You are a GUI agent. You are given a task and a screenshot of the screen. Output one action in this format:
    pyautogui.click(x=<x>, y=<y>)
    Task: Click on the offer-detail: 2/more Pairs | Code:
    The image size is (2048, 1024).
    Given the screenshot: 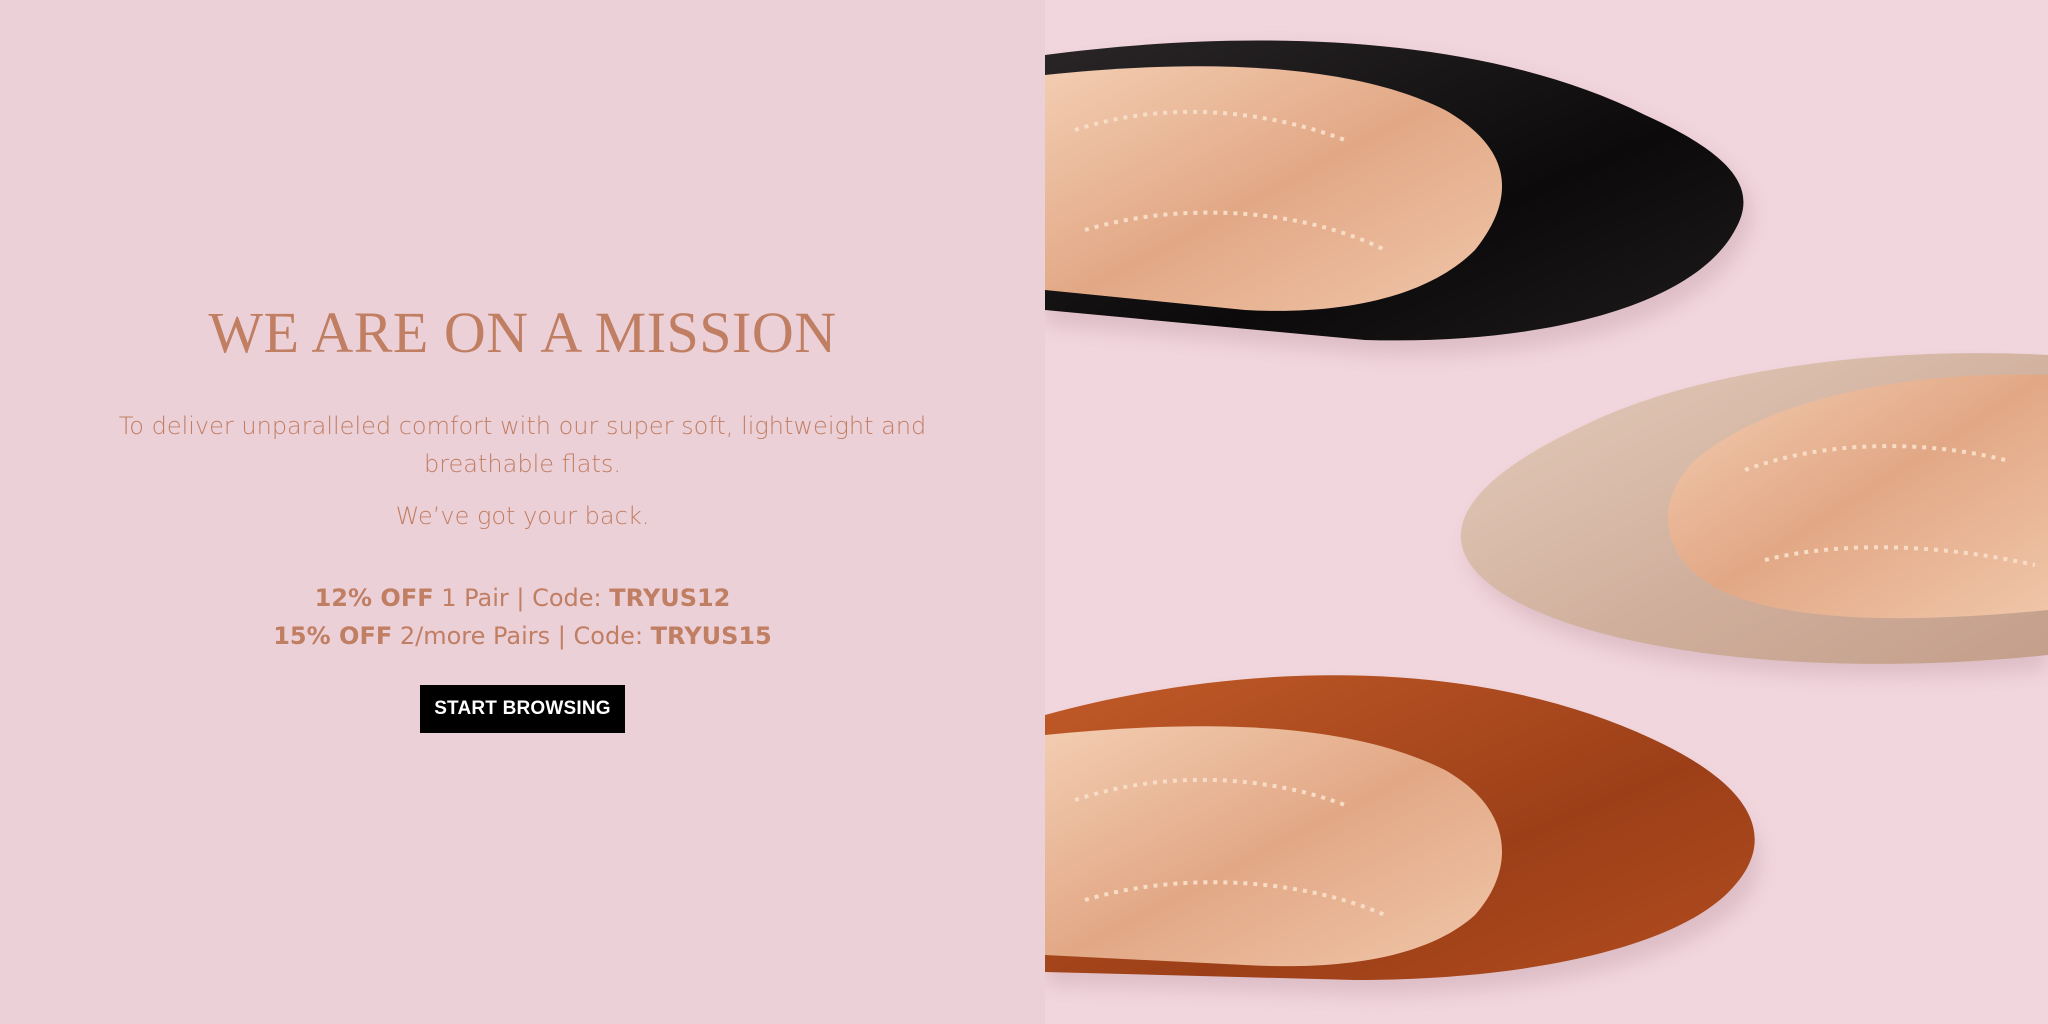 What is the action you would take?
    pyautogui.click(x=521, y=635)
    